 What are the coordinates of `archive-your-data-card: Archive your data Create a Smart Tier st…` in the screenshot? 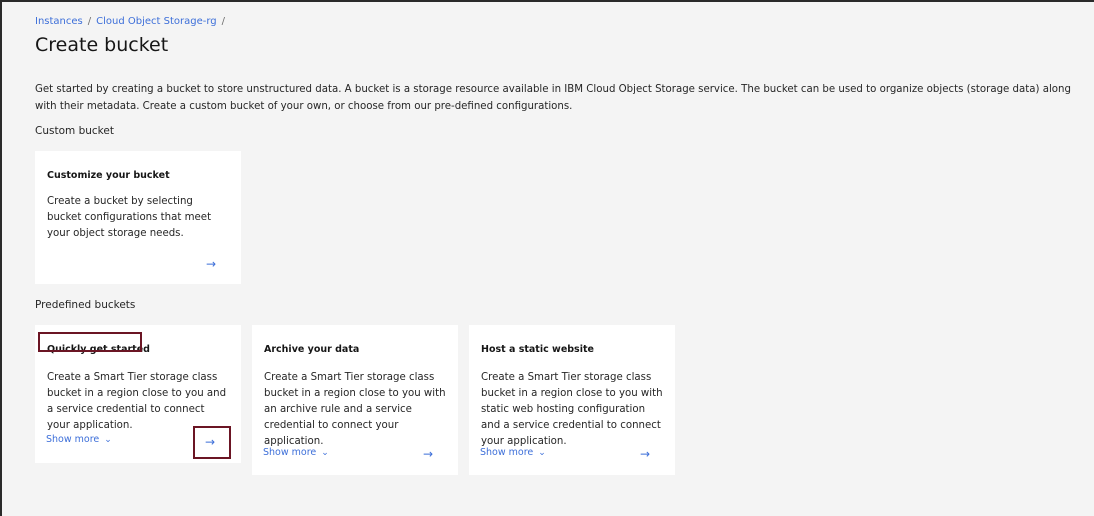 It's located at (355, 400).